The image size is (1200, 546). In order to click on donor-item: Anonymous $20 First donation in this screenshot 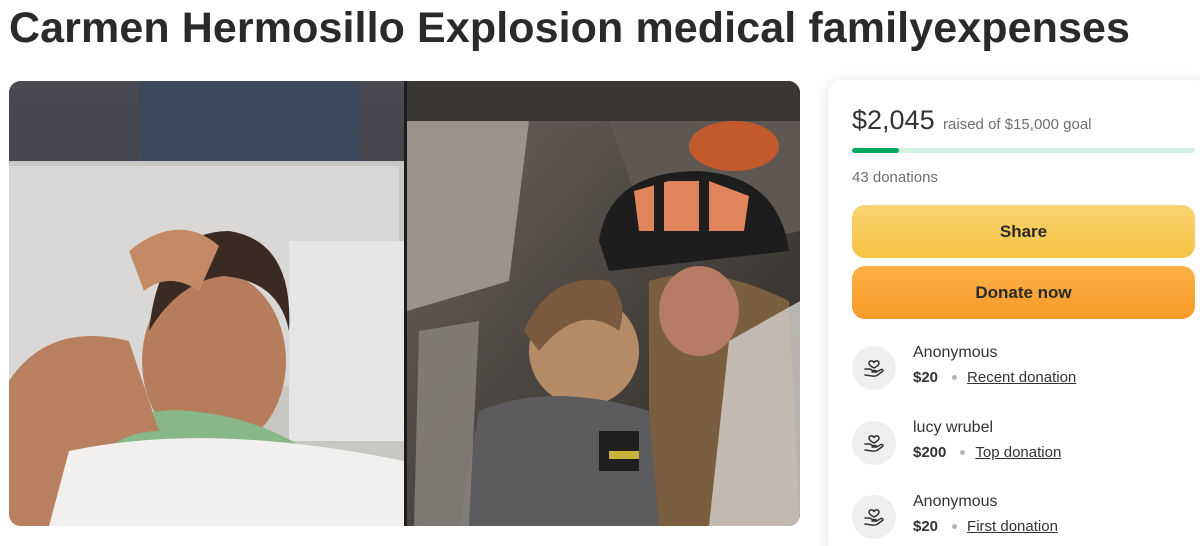, I will do `click(1022, 518)`.